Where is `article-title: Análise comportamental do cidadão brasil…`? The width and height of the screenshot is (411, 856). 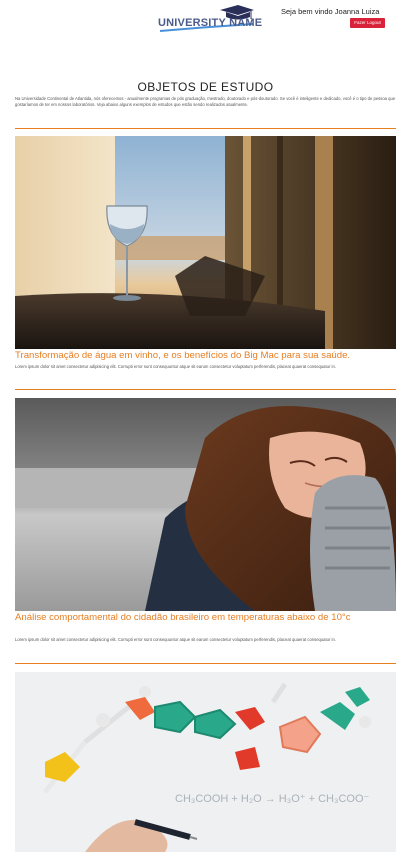
article-title: Análise comportamental do cidadão brasil… is located at coordinates (205, 617).